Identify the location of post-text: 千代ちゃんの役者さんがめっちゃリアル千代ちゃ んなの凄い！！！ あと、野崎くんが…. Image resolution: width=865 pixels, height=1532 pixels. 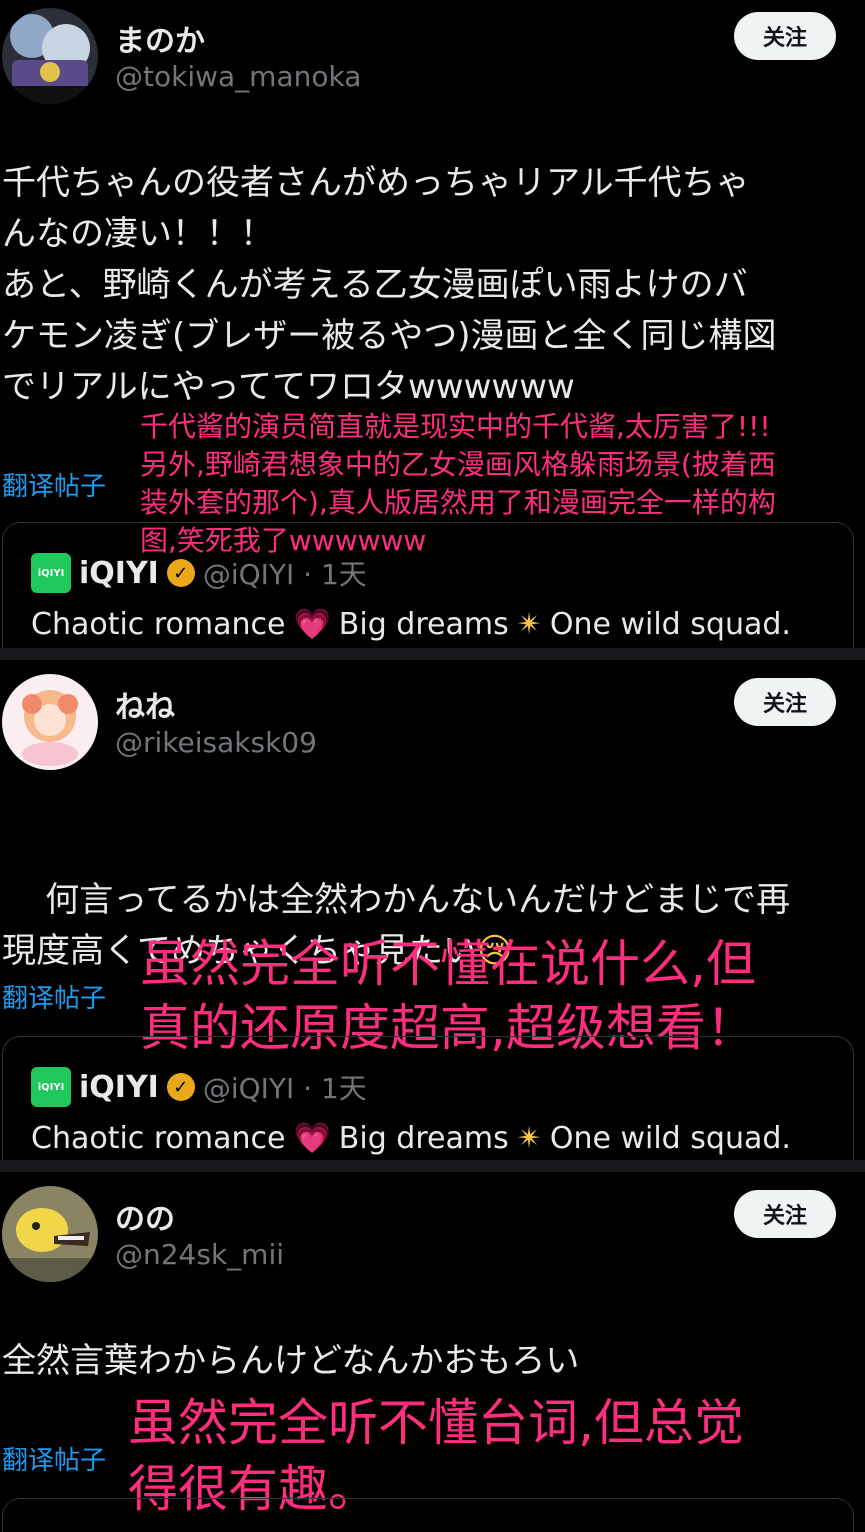
(389, 285).